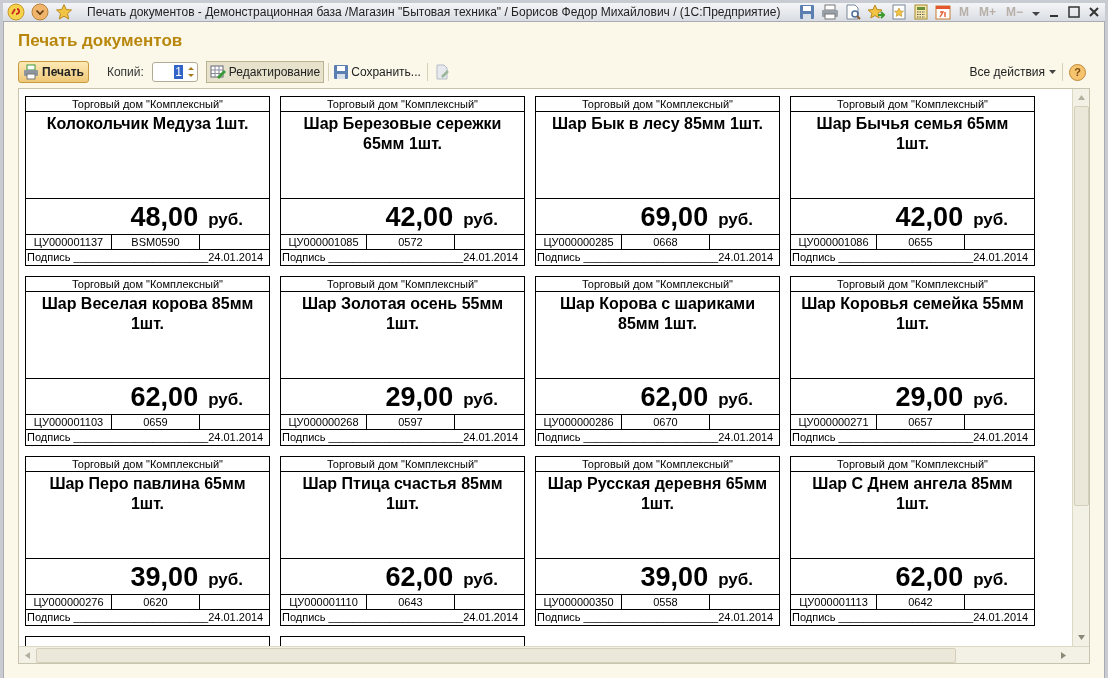 Image resolution: width=1108 pixels, height=678 pixels. I want to click on maximize-icon, so click(1074, 12).